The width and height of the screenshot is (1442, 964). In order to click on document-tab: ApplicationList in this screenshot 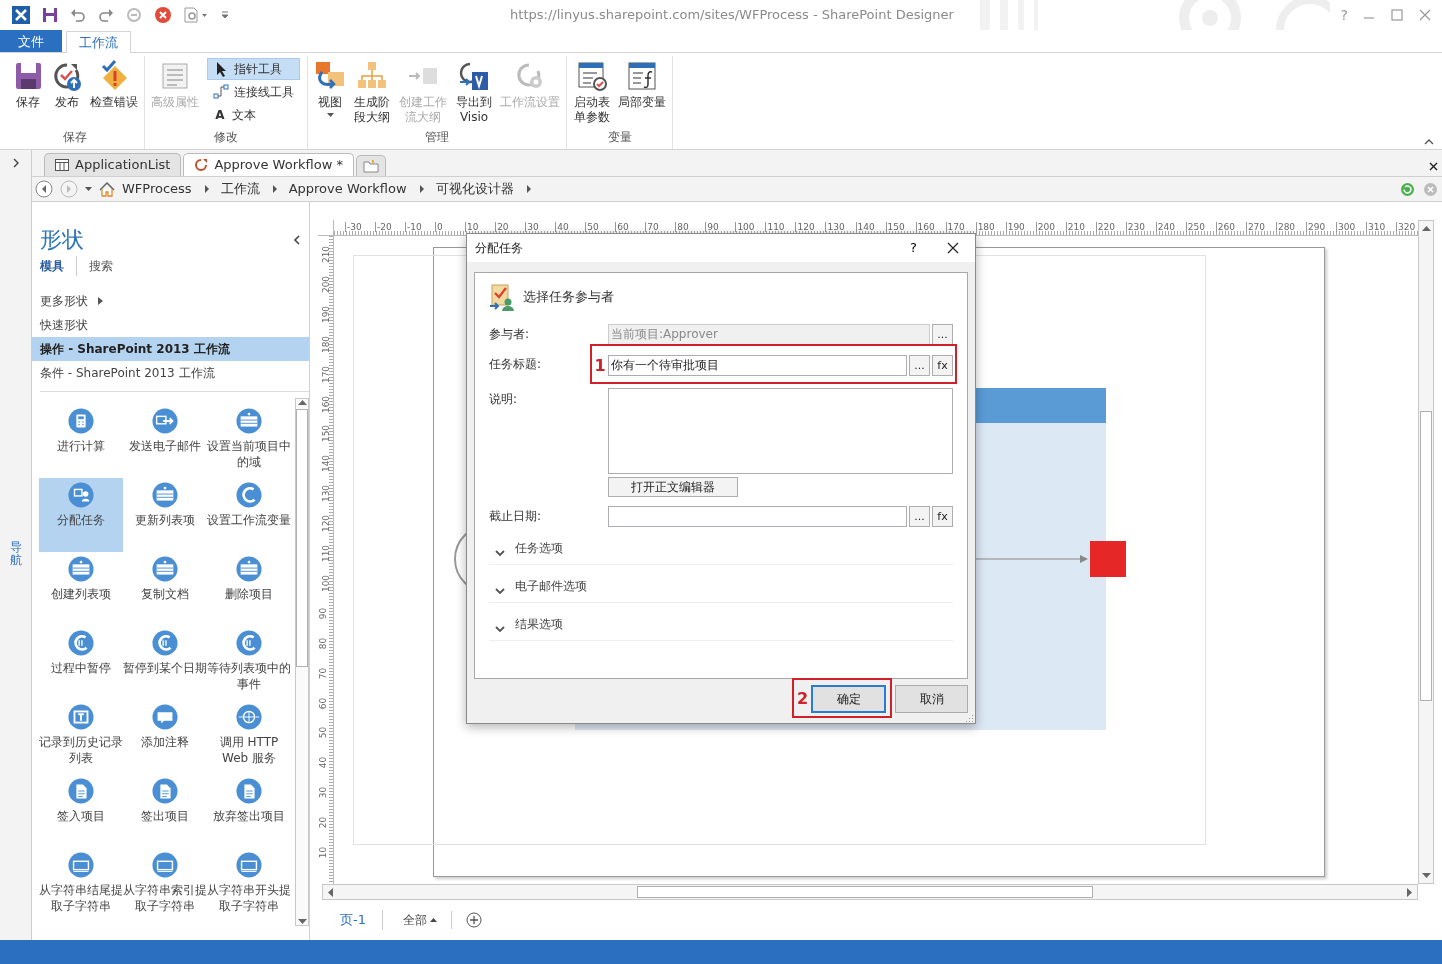, I will do `click(113, 164)`.